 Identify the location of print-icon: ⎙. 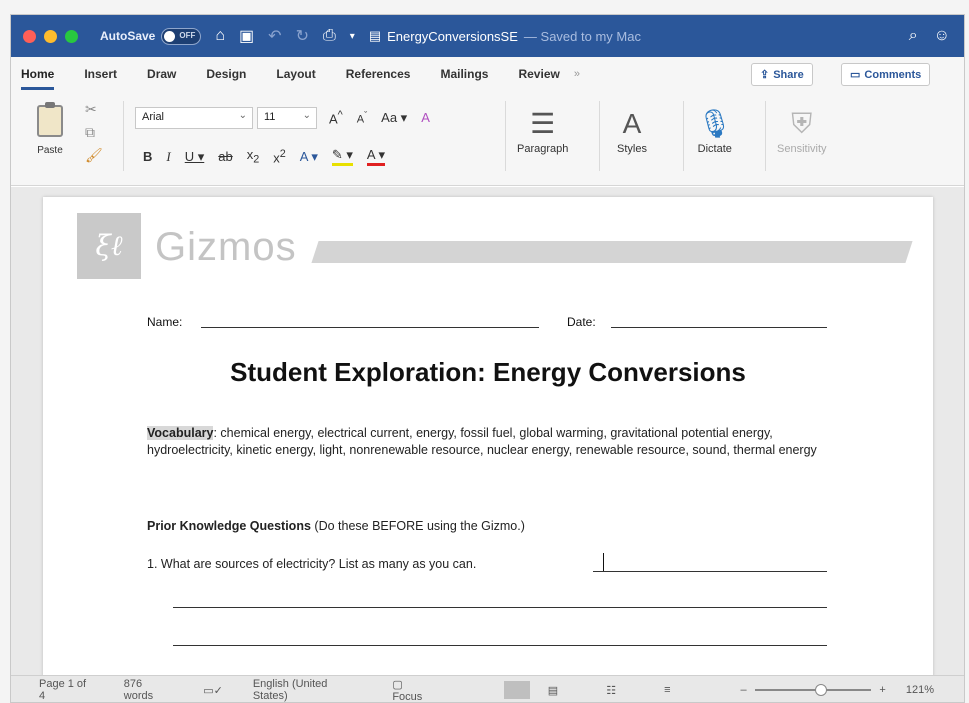
(329, 36).